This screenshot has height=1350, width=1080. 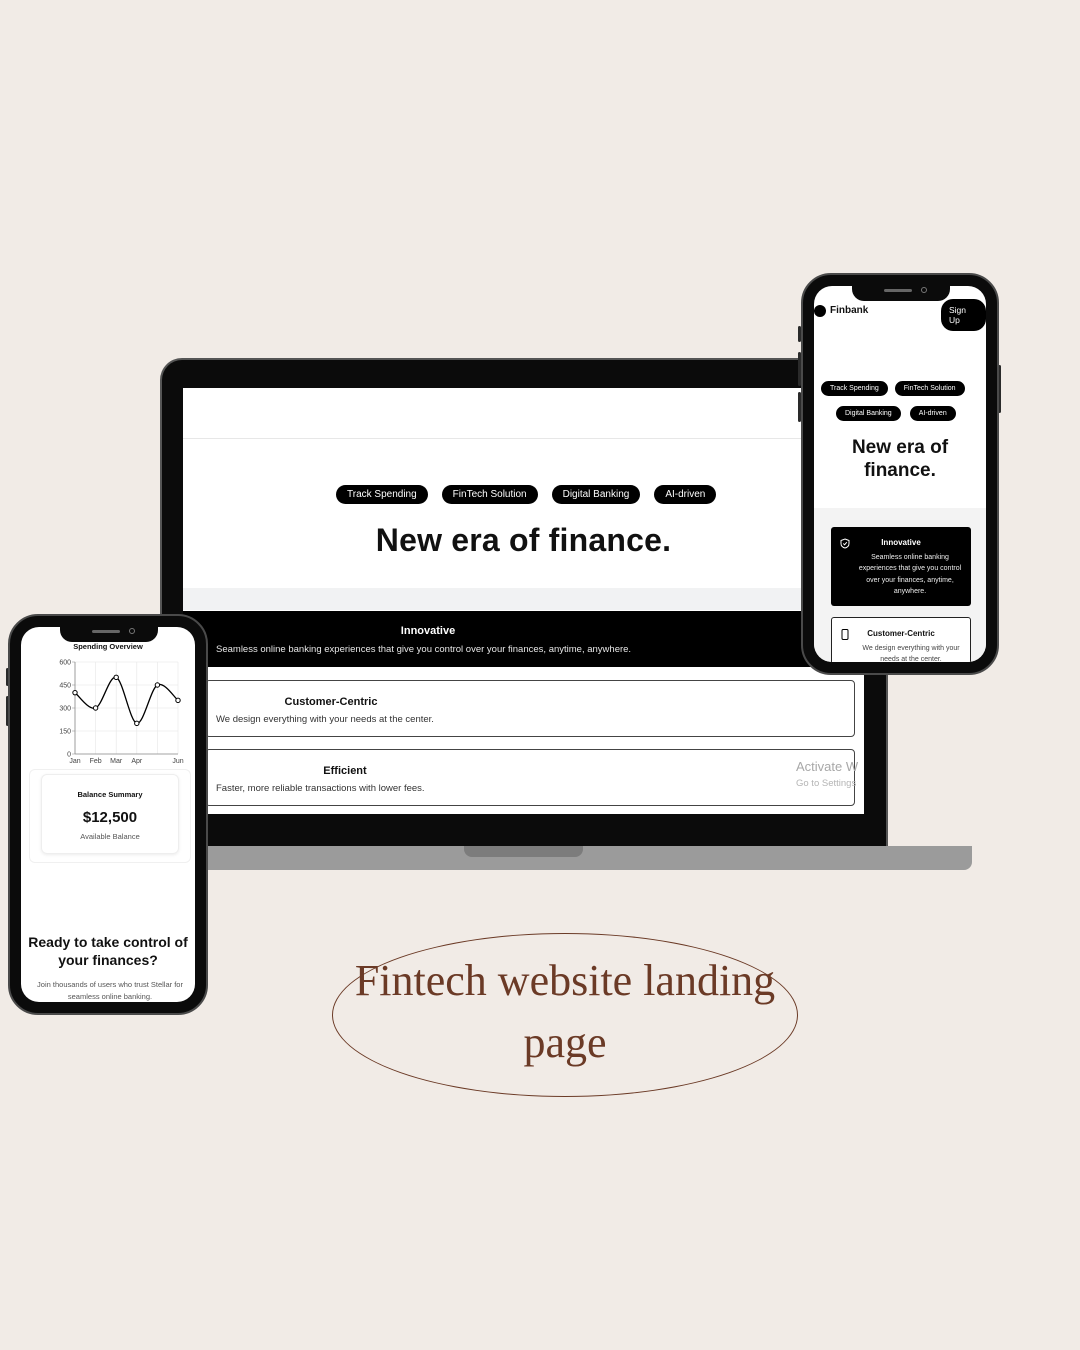 What do you see at coordinates (65, 732) in the screenshot?
I see `y-tick-label: 150` at bounding box center [65, 732].